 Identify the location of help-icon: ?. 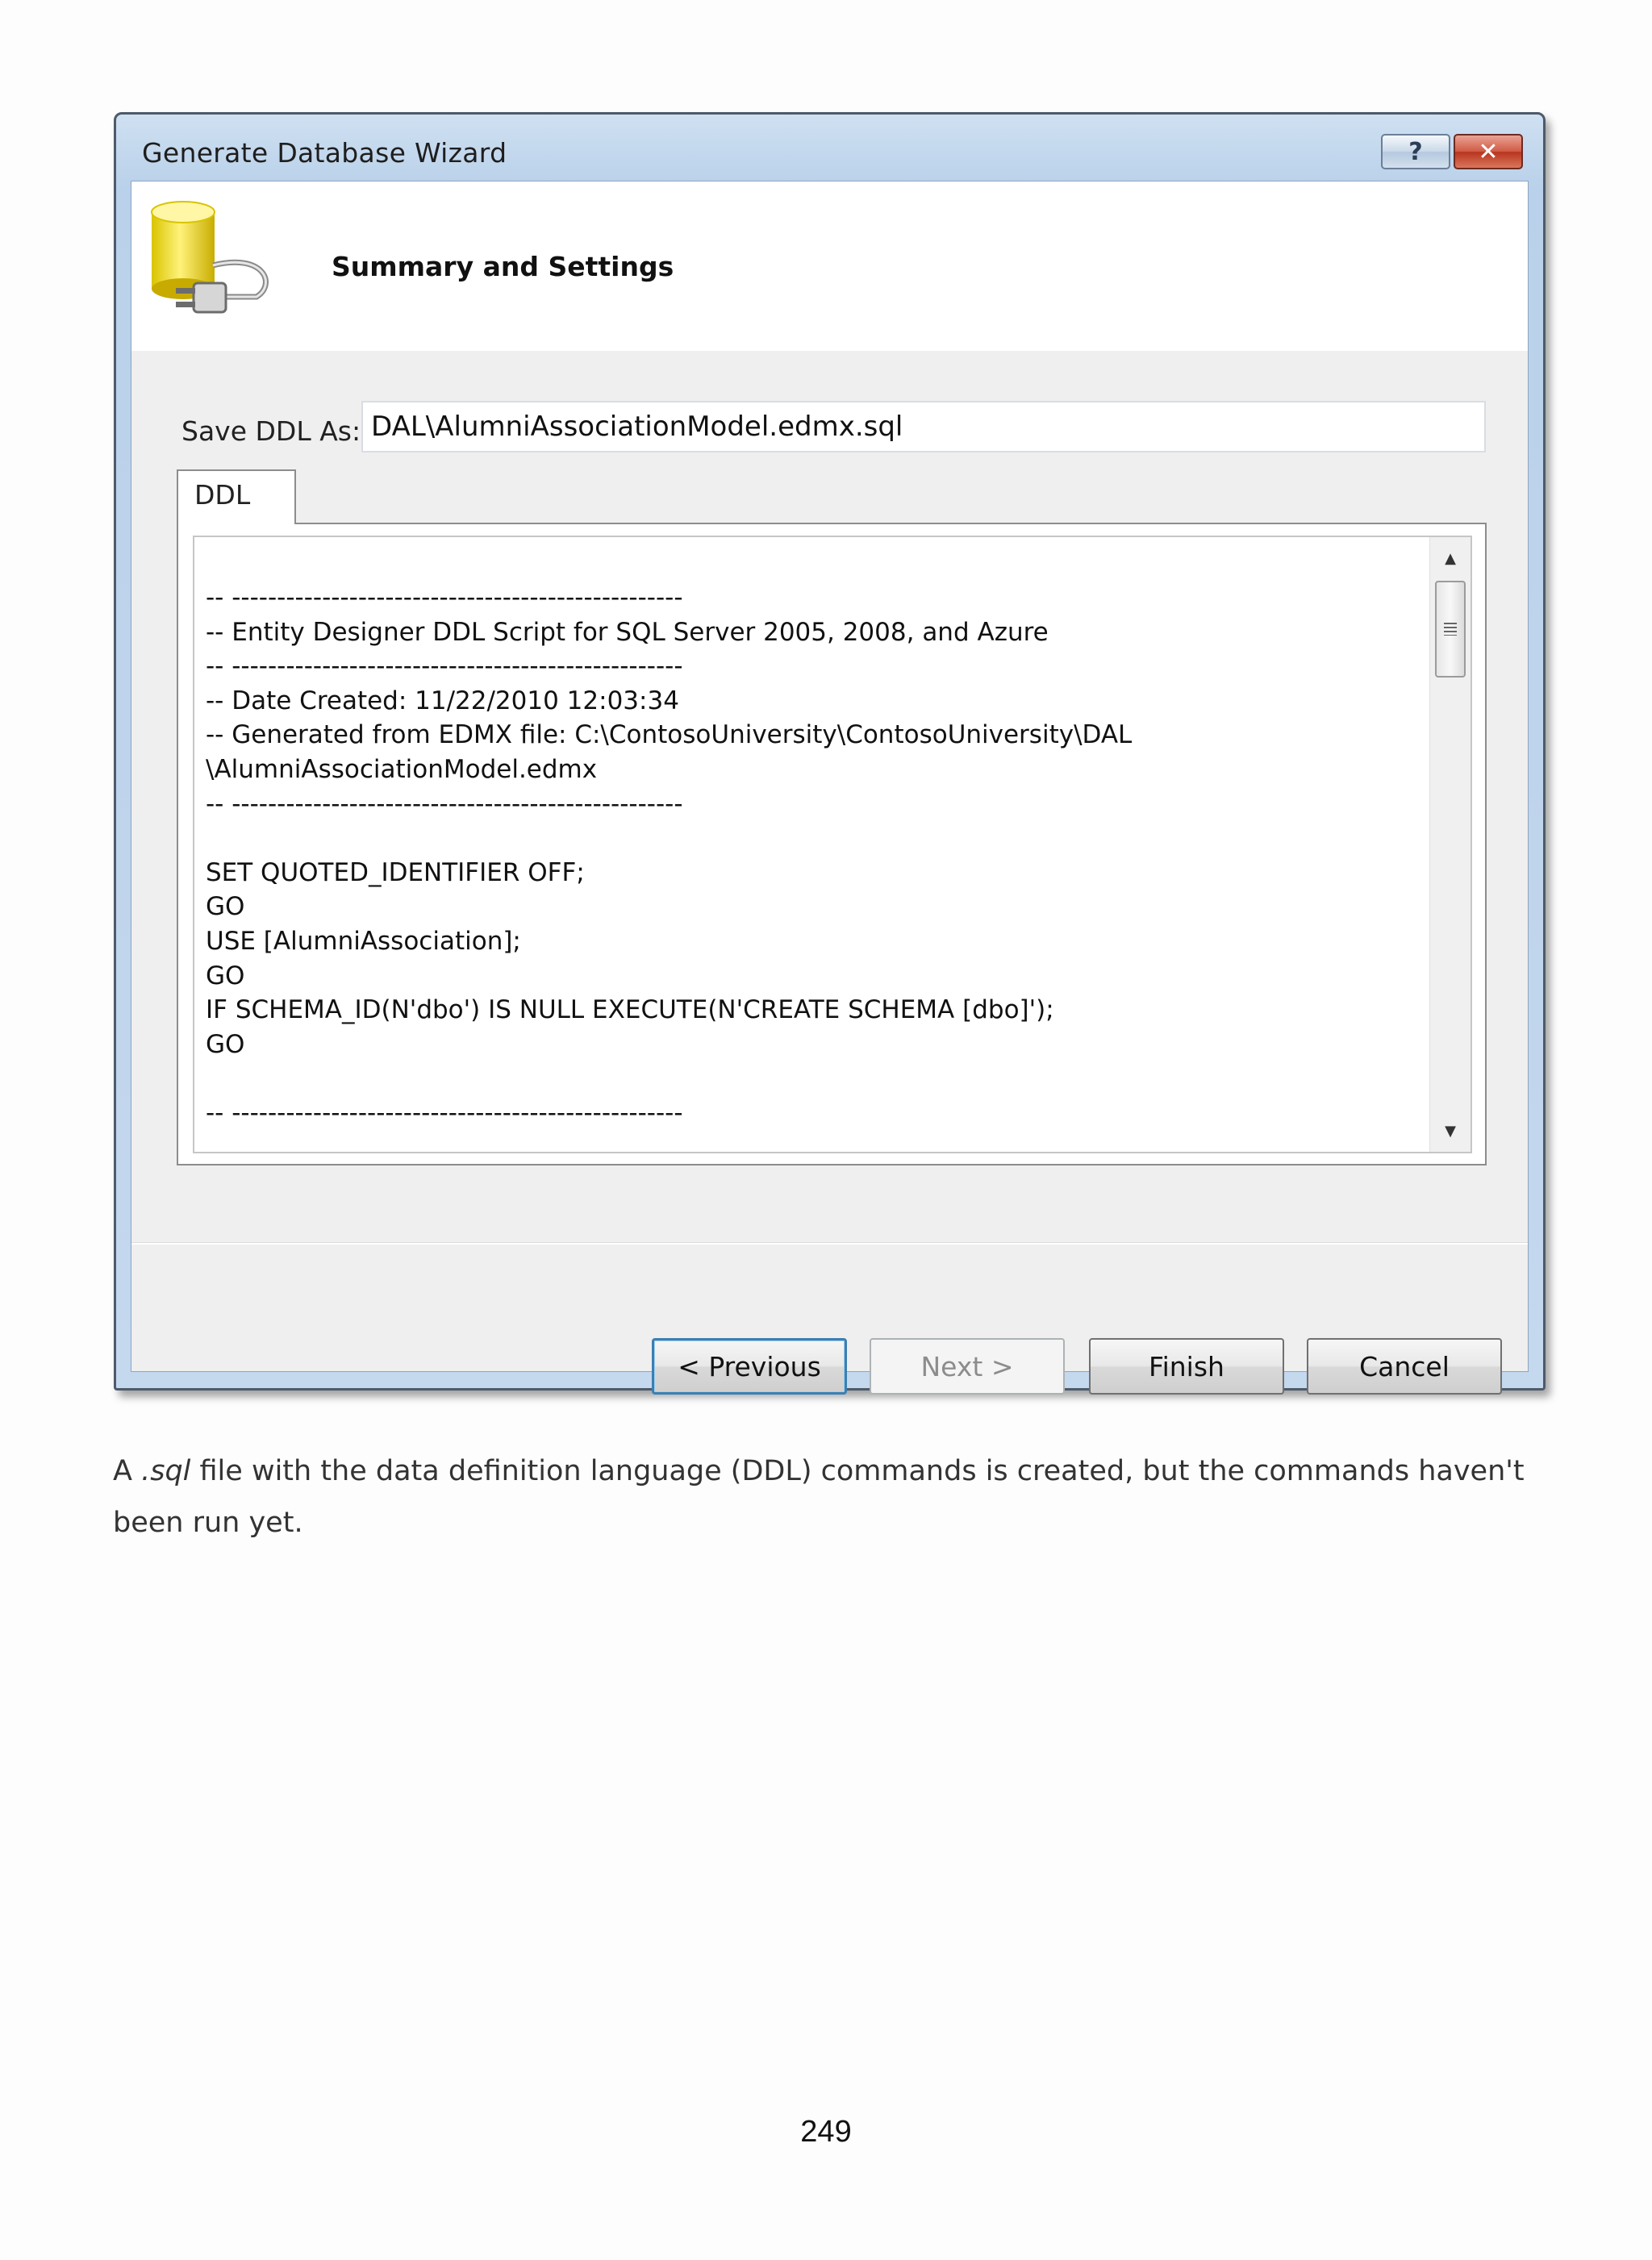
(1415, 151).